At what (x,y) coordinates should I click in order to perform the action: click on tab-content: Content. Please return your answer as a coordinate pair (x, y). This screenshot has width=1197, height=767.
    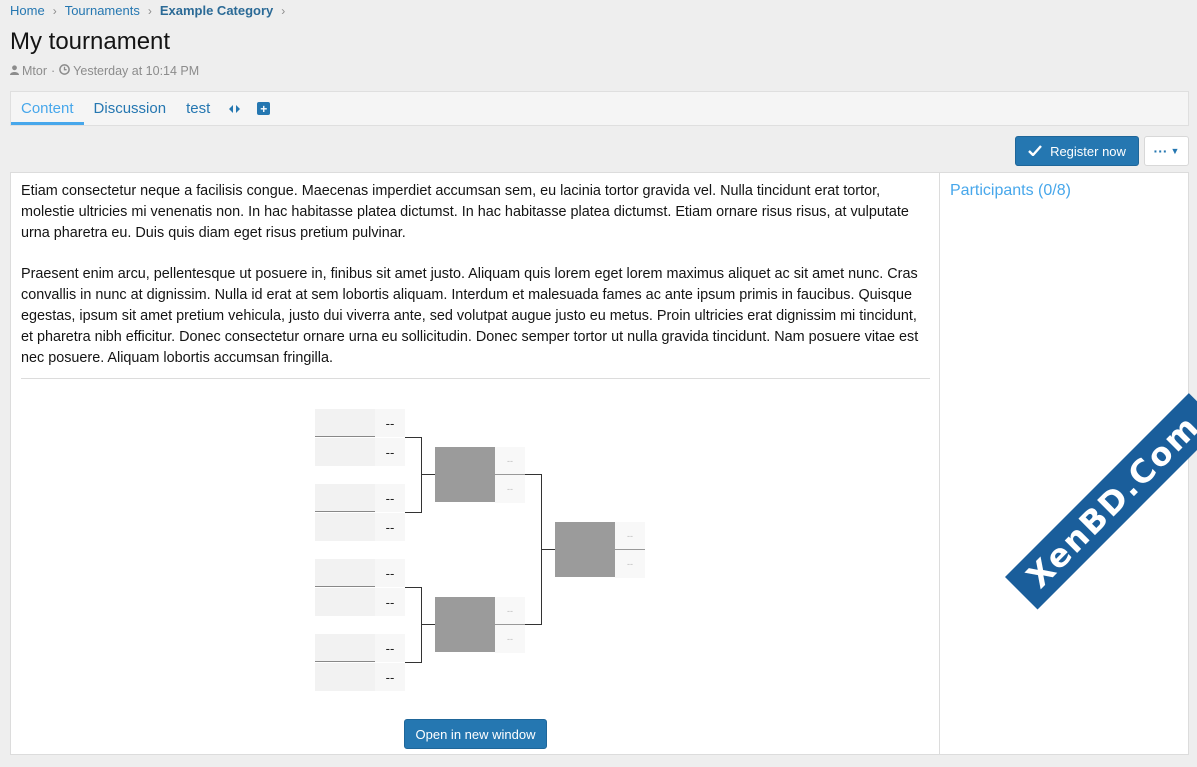
    Looking at the image, I should click on (47, 108).